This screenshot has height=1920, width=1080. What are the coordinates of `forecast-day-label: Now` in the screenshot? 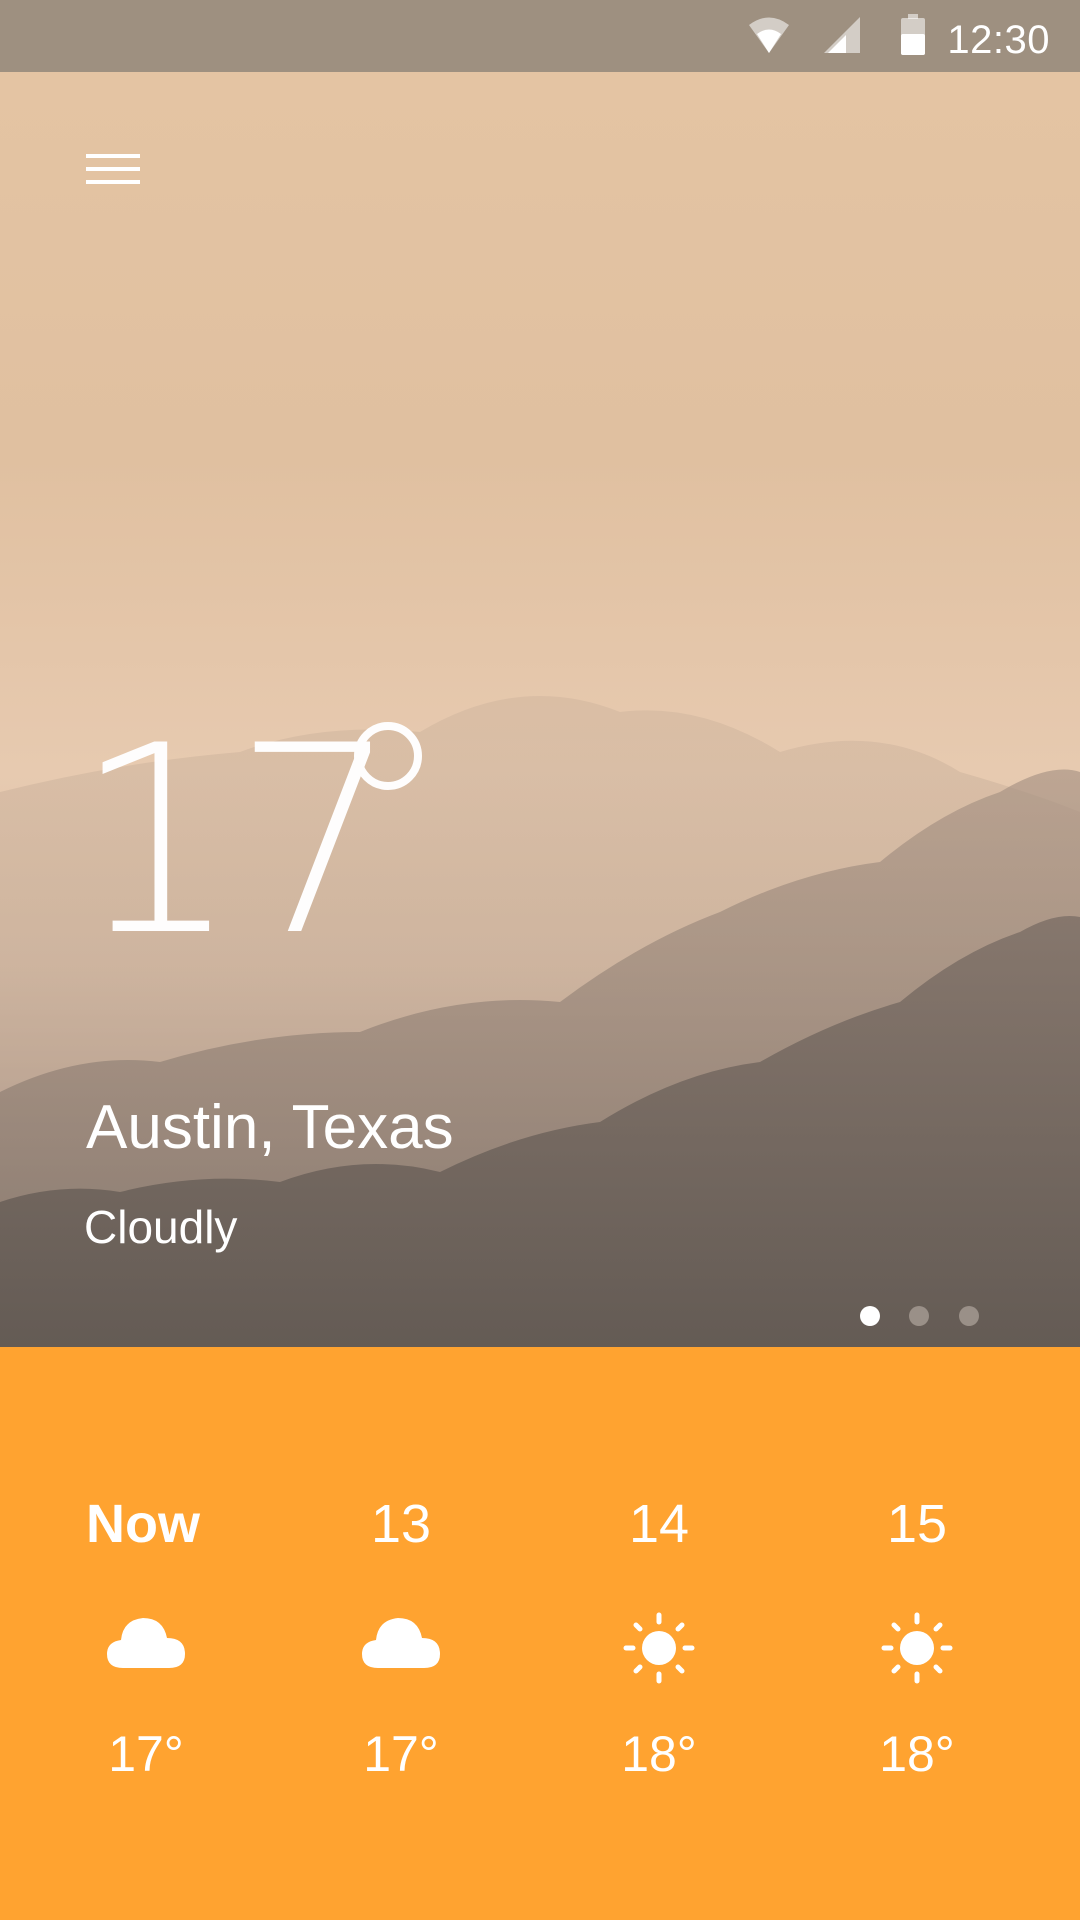 It's located at (143, 1524).